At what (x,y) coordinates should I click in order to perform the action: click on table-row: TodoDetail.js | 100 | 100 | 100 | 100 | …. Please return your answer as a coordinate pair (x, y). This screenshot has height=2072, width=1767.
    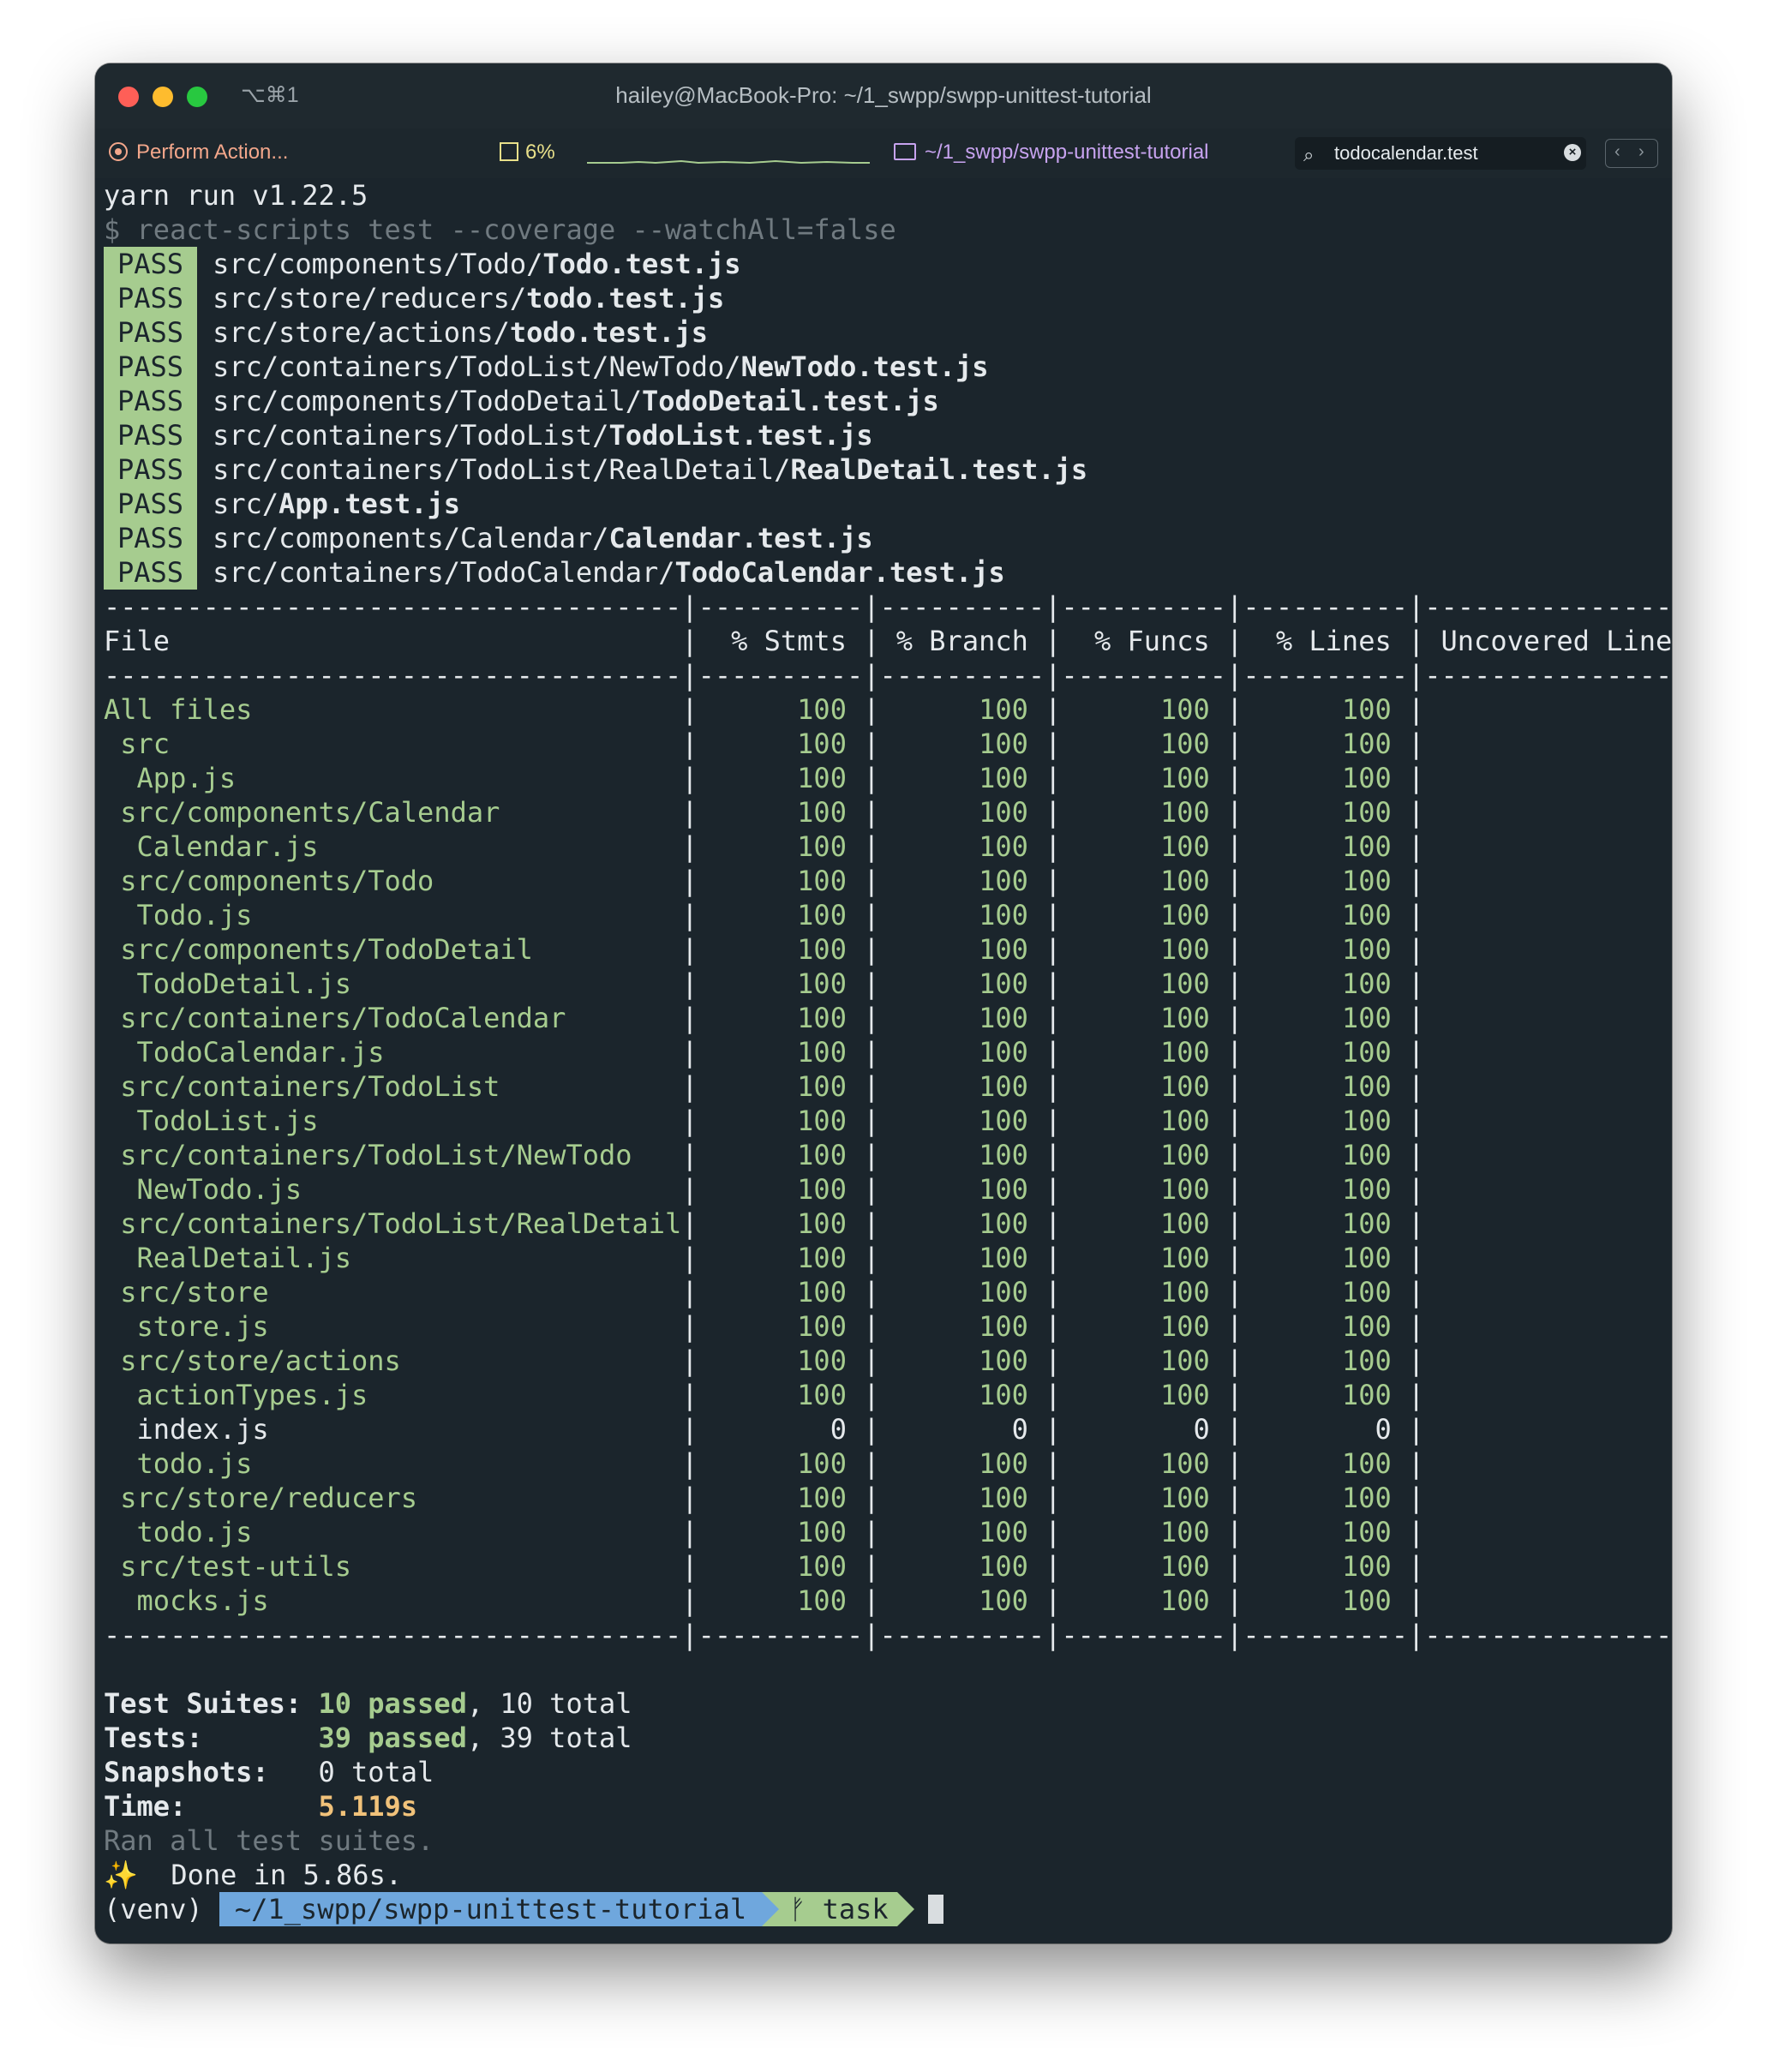
    Looking at the image, I should click on (764, 983).